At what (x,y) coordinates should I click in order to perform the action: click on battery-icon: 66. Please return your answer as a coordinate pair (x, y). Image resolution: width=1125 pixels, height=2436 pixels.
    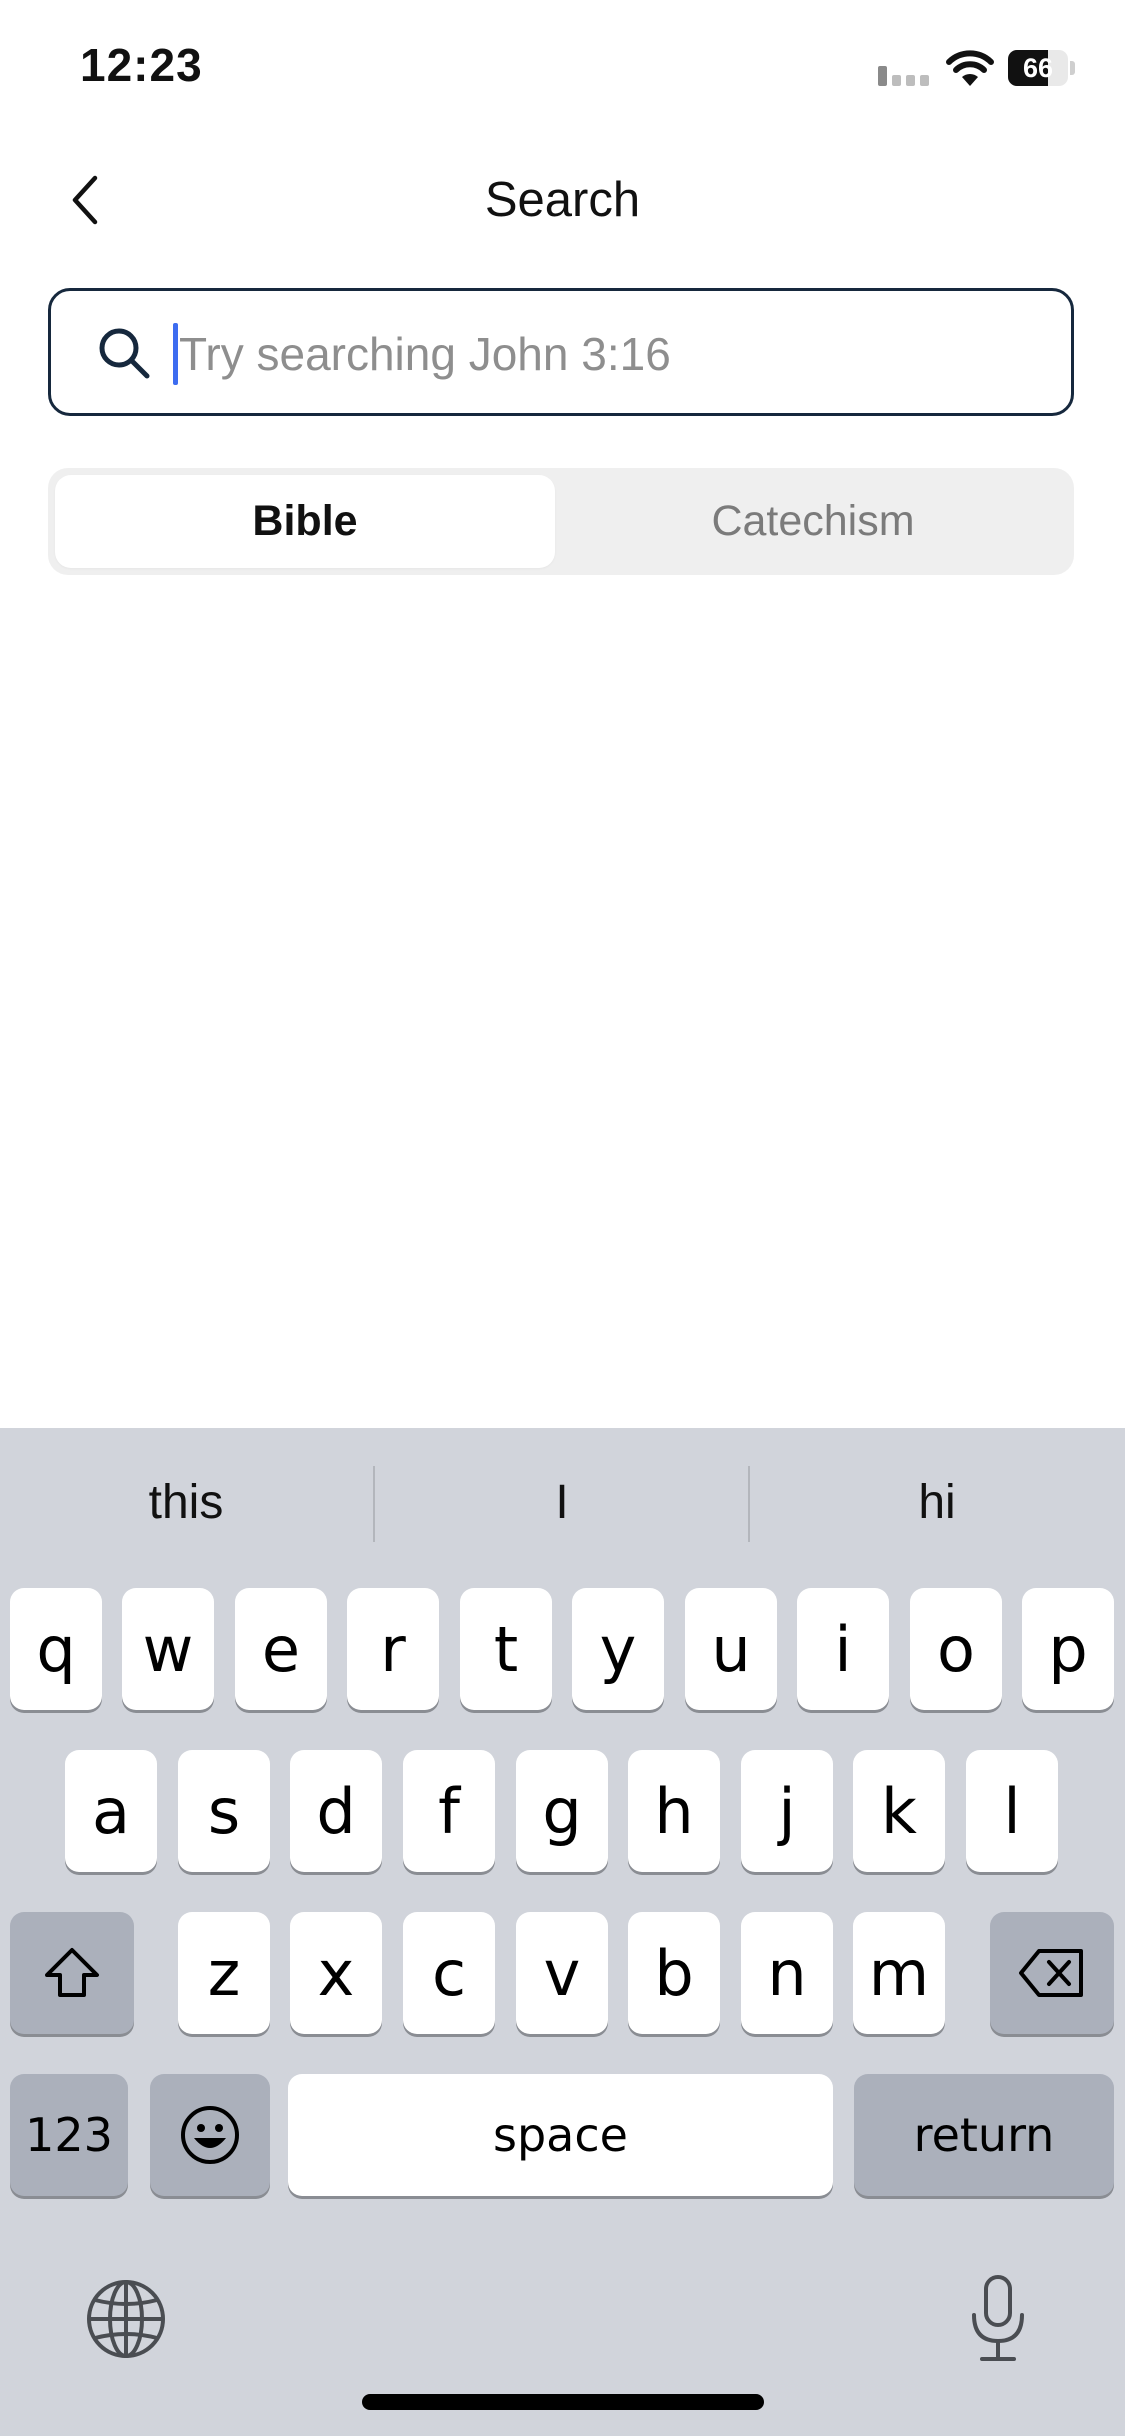
    Looking at the image, I should click on (1041, 68).